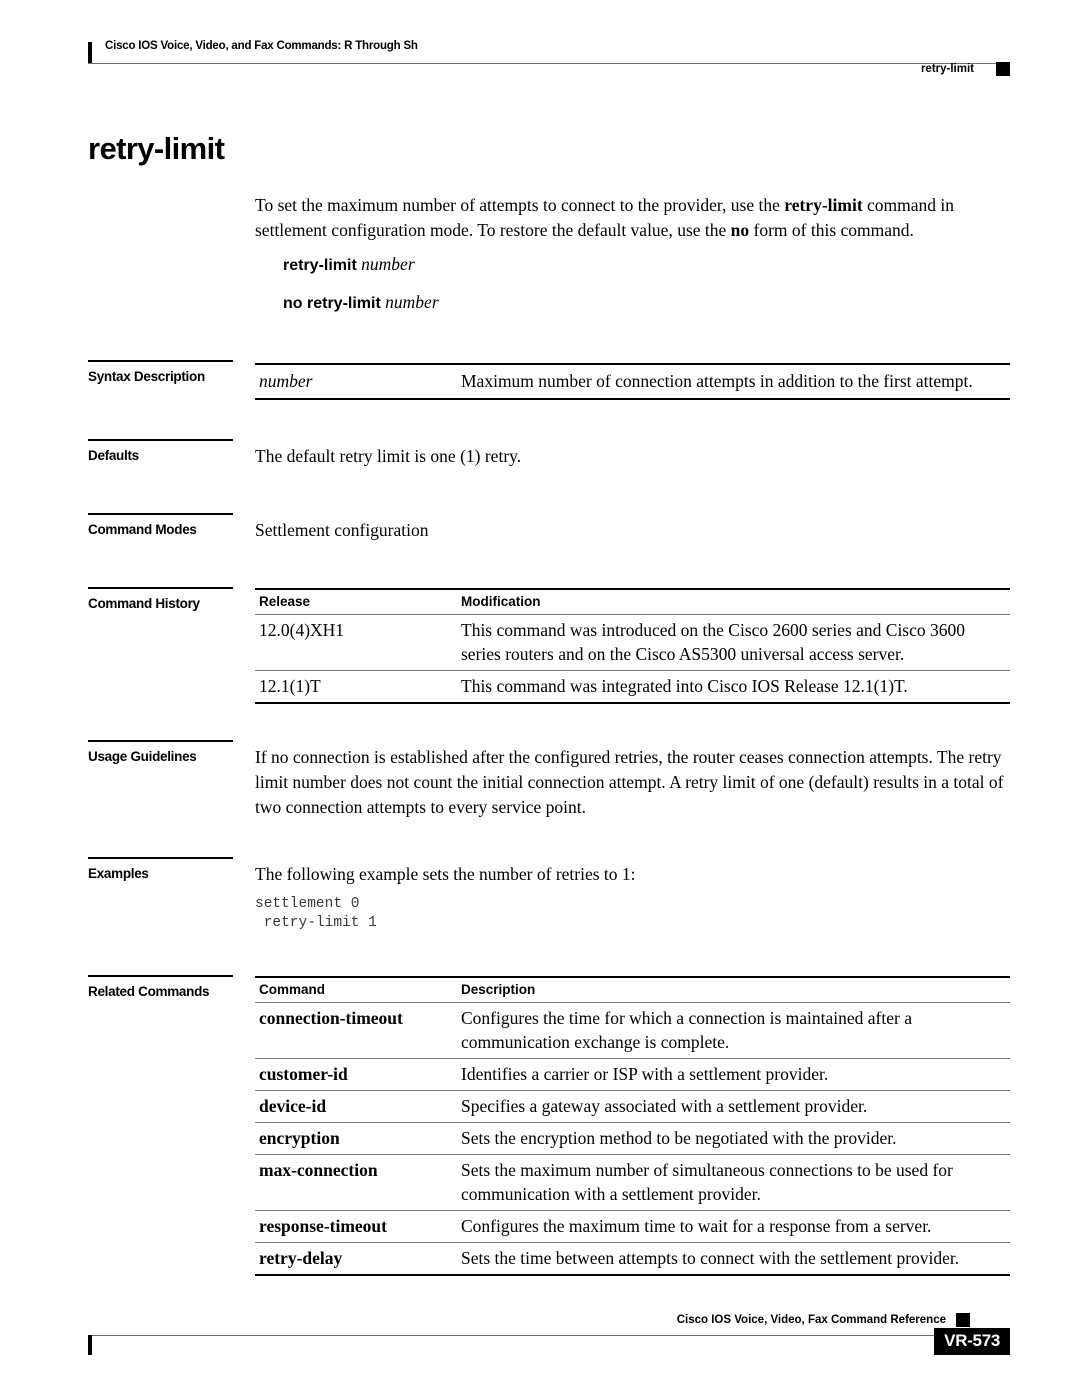 The width and height of the screenshot is (1080, 1397). I want to click on related-command-name: retry-delay, so click(356, 1259).